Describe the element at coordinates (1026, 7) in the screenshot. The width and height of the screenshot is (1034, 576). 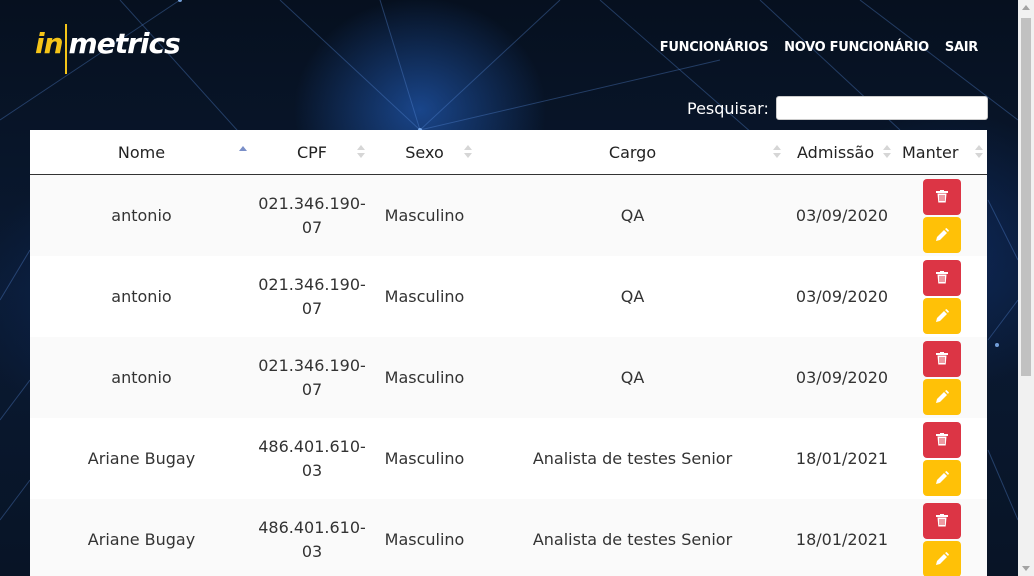
I see `scroll-up-icon` at that location.